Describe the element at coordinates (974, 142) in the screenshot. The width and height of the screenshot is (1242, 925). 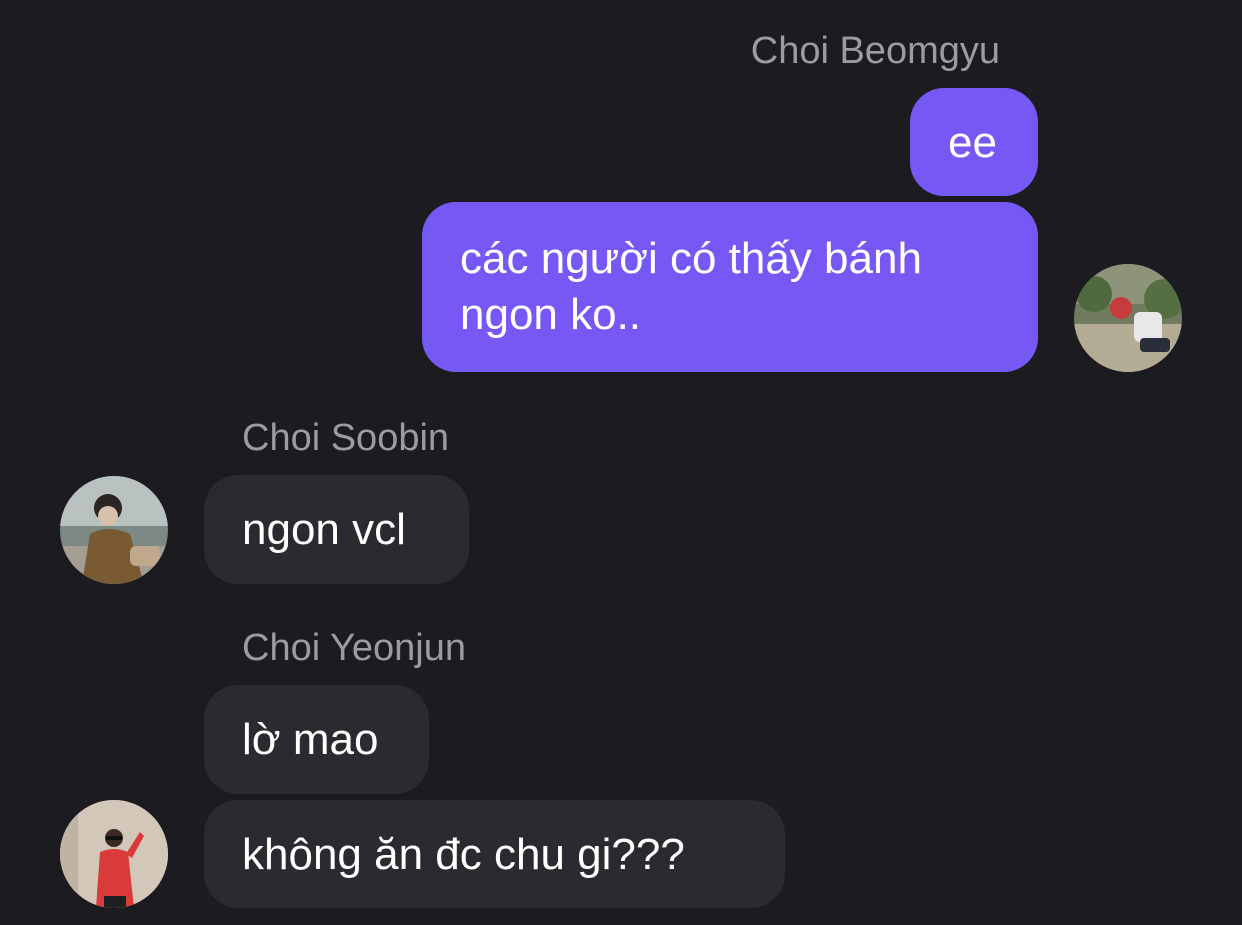
I see `message-bubble: ee` at that location.